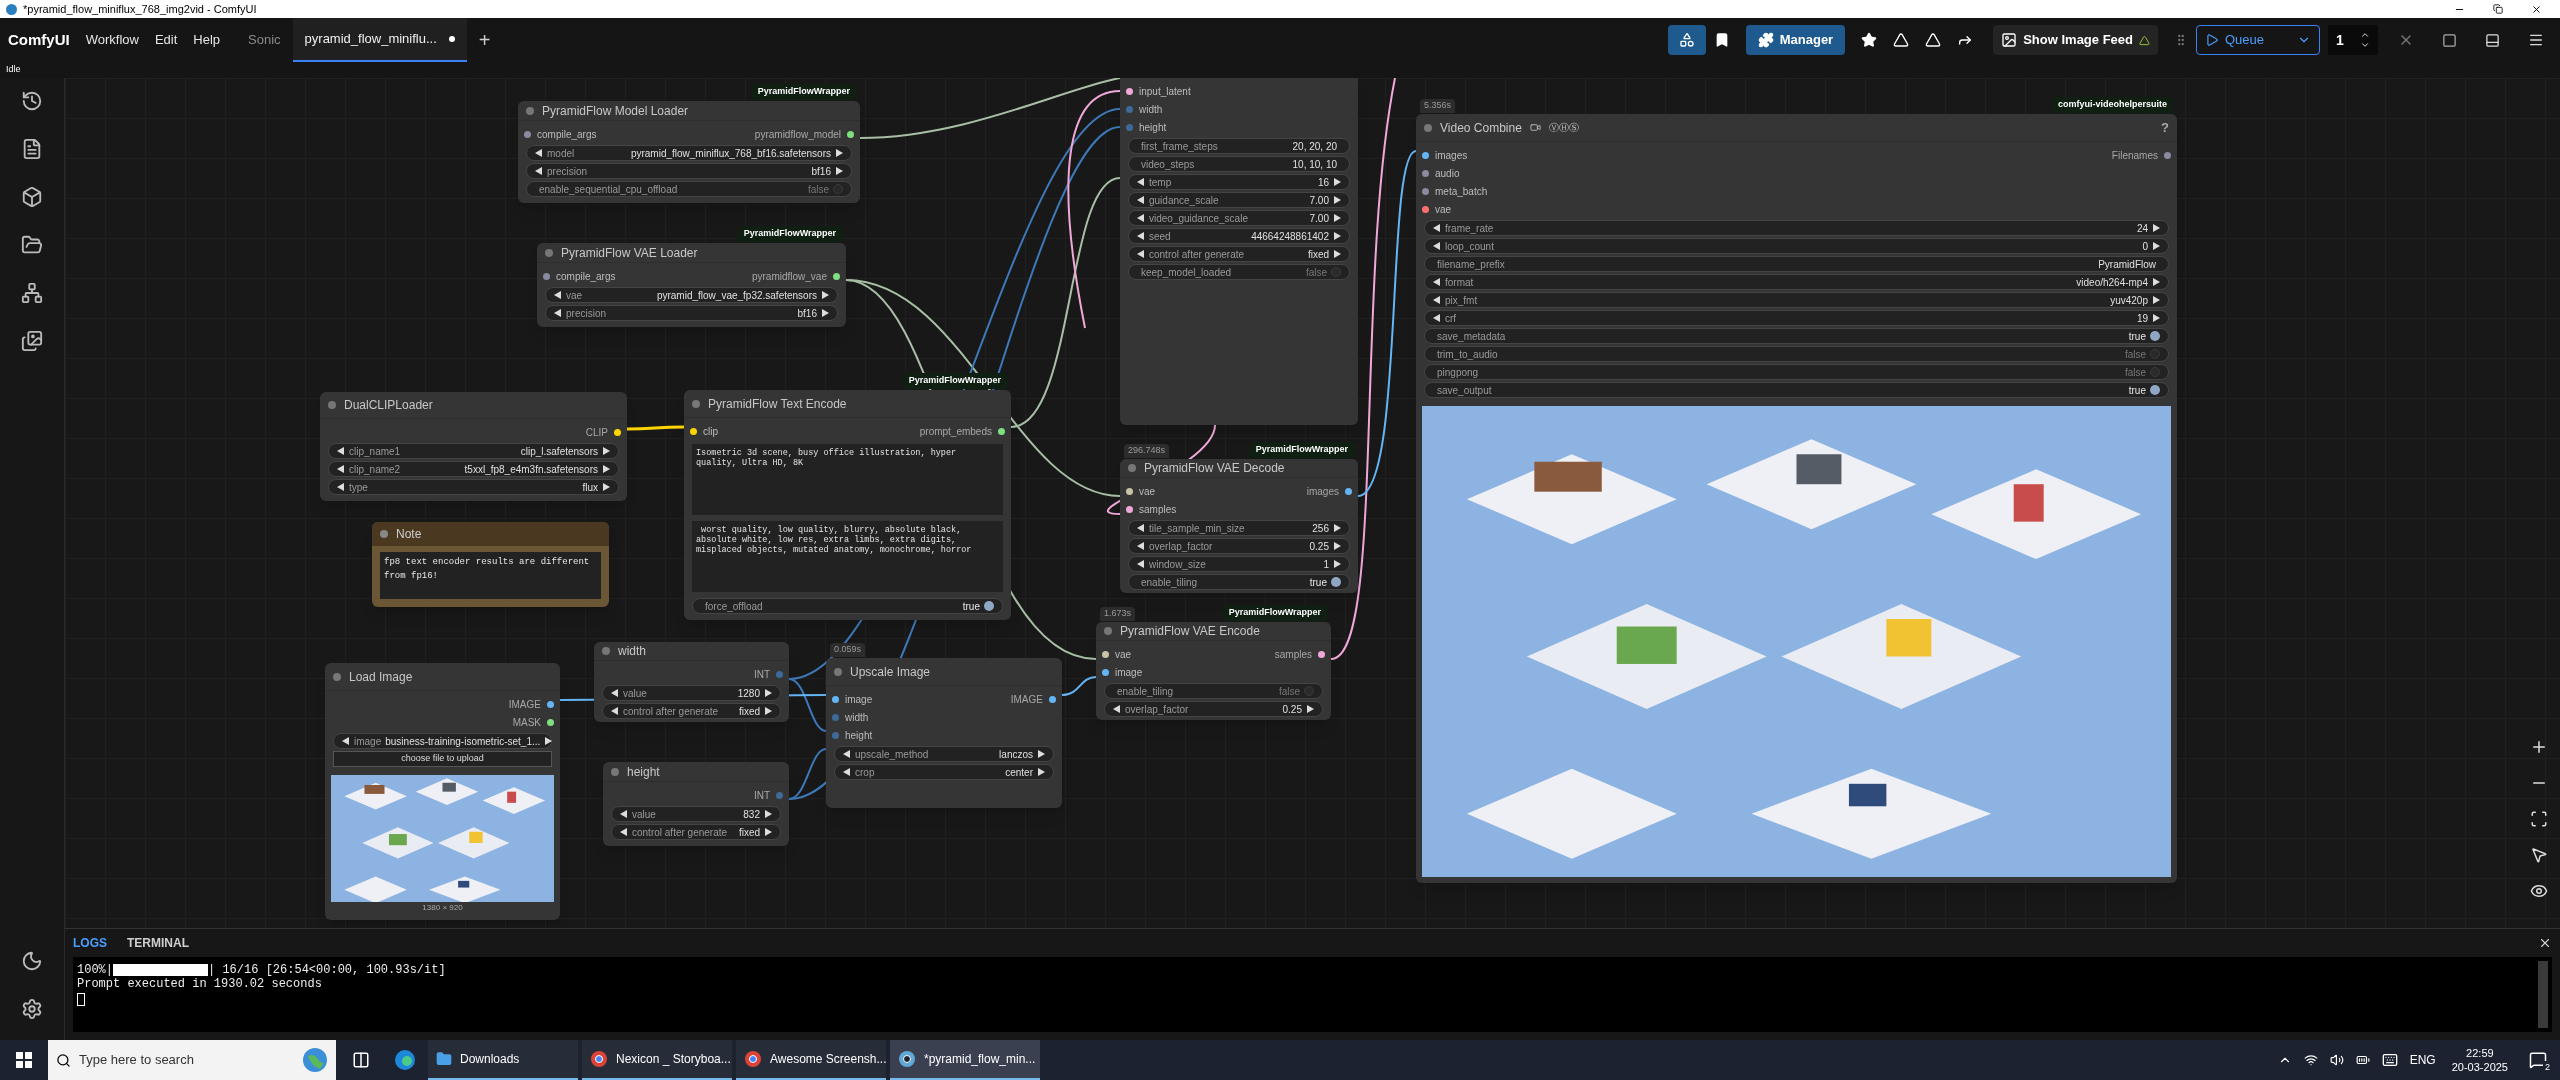  I want to click on toggle-switch: enable_tiling true, so click(1239, 582).